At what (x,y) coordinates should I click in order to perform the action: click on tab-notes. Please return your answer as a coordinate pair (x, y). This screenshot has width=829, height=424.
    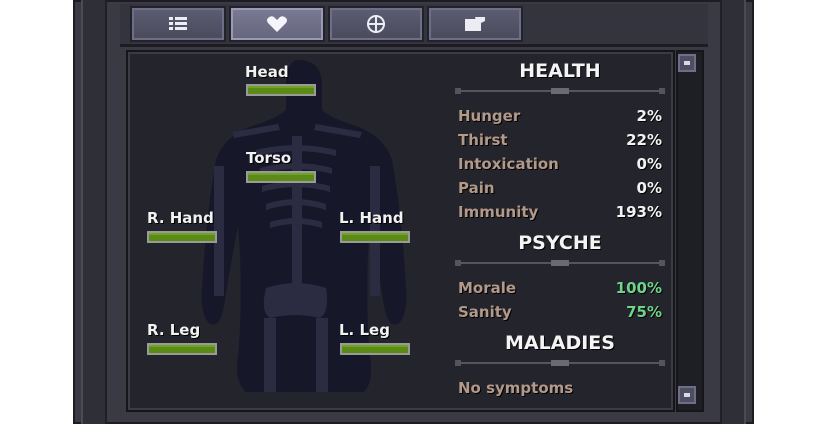
    Looking at the image, I should click on (475, 24).